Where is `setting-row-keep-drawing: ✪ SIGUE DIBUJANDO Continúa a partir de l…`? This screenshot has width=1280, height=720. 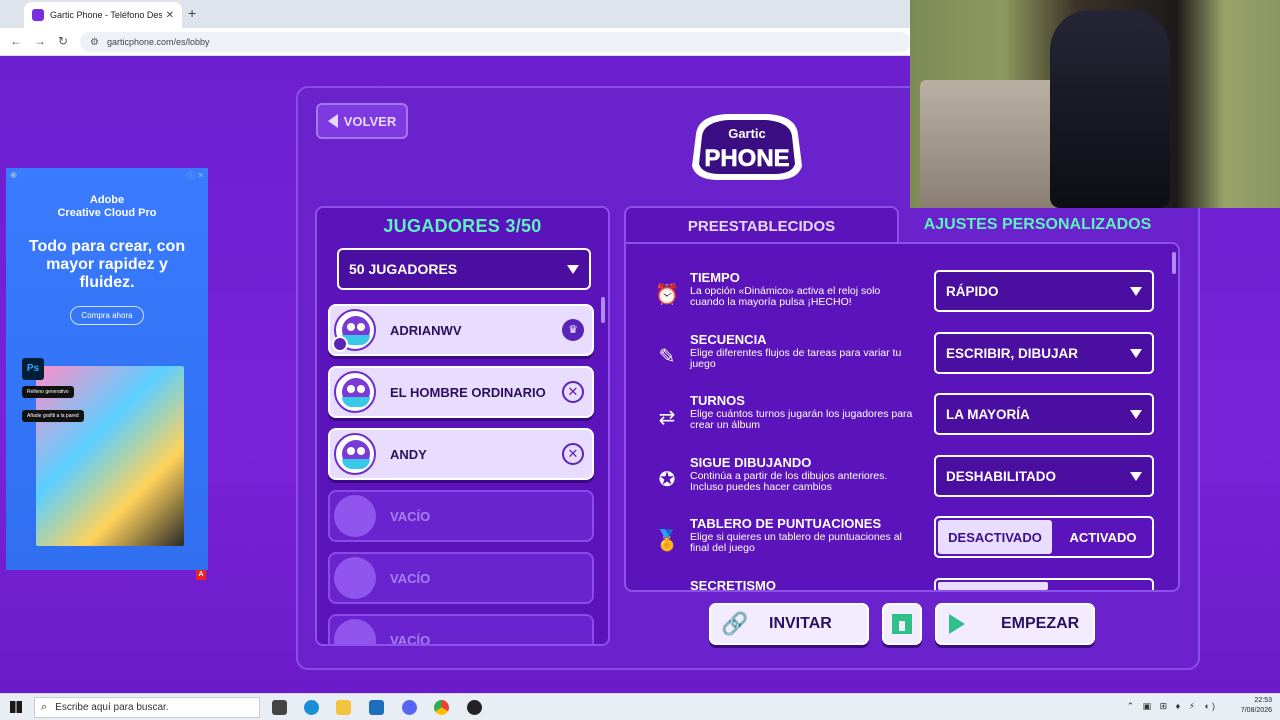 setting-row-keep-drawing: ✪ SIGUE DIBUJANDO Continúa a partir de l… is located at coordinates (896, 486).